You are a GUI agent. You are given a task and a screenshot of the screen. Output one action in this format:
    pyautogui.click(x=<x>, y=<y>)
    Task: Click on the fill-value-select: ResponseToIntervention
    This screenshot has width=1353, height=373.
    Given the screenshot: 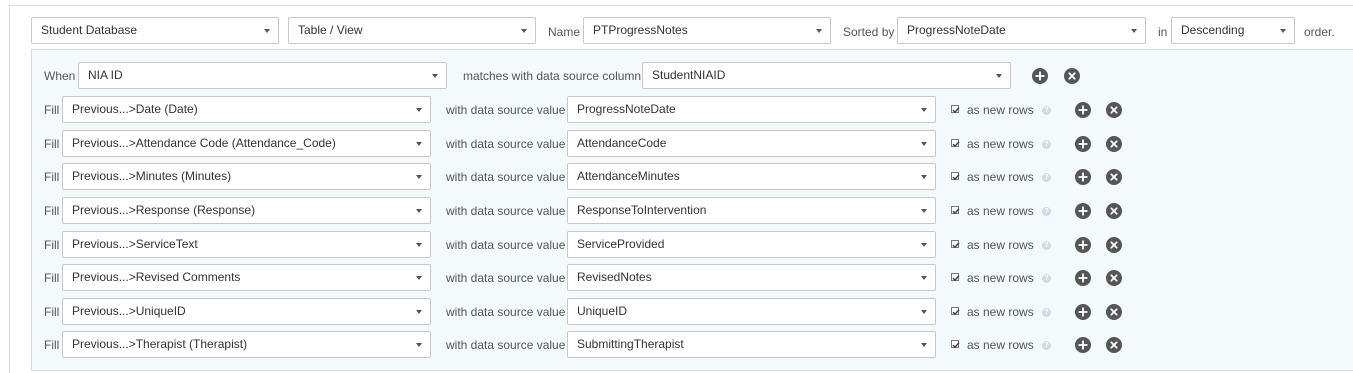 What is the action you would take?
    pyautogui.click(x=751, y=210)
    